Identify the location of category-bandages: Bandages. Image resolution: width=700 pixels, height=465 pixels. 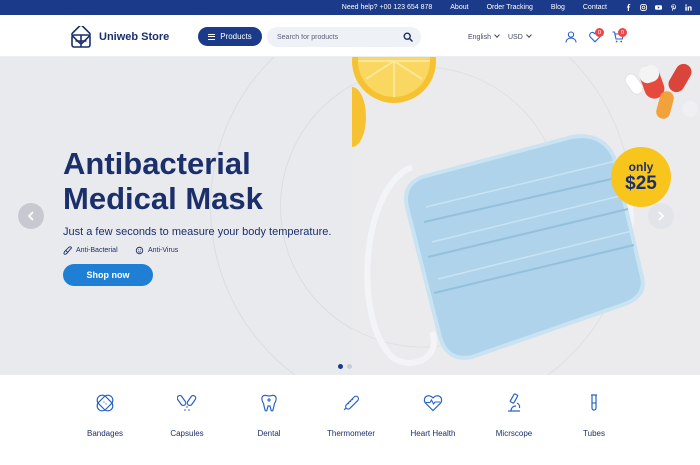
(105, 415).